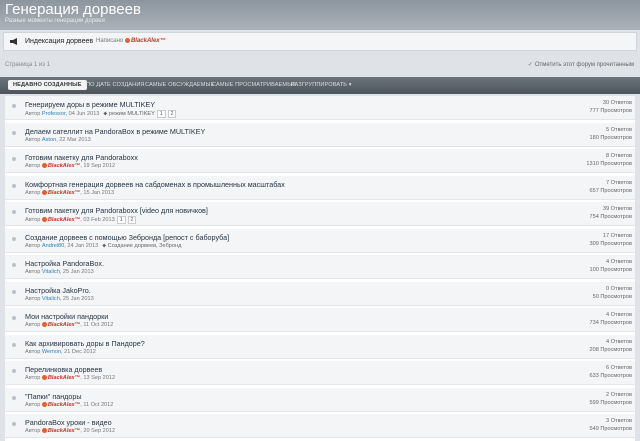 The height and width of the screenshot is (441, 640). What do you see at coordinates (610, 217) in the screenshot?
I see `view-count: 754 Просмотров` at bounding box center [610, 217].